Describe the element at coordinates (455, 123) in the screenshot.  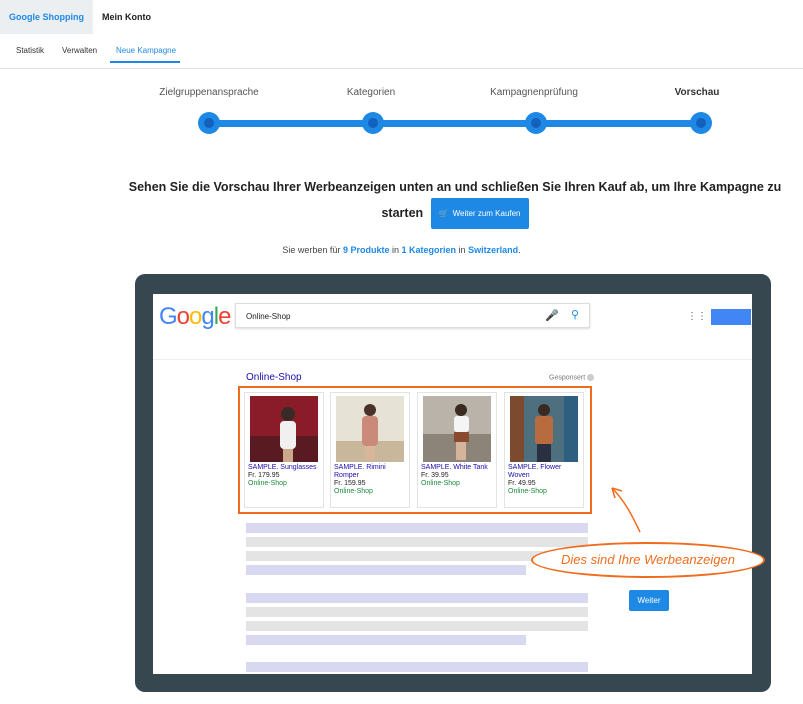
I see `stepper-track` at that location.